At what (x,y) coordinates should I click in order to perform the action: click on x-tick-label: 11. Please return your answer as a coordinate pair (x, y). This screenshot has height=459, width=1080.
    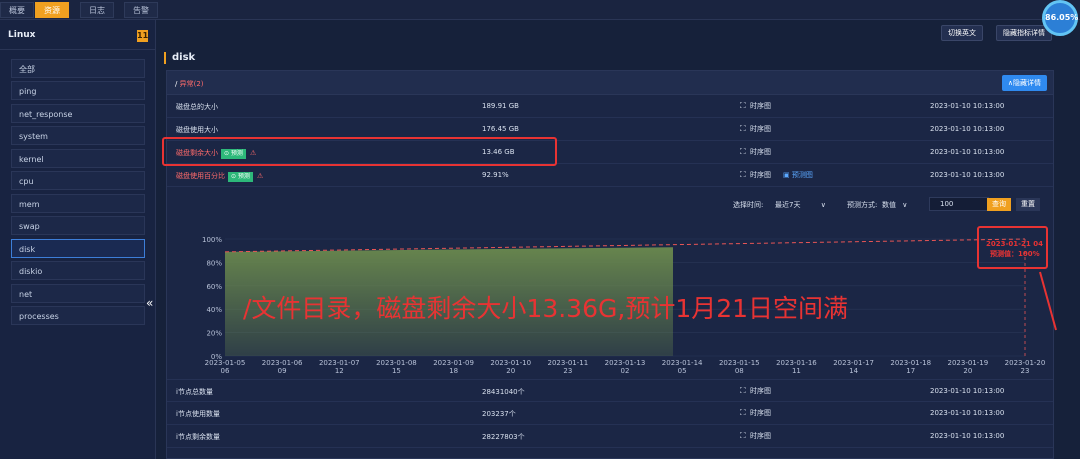
    Looking at the image, I should click on (796, 371).